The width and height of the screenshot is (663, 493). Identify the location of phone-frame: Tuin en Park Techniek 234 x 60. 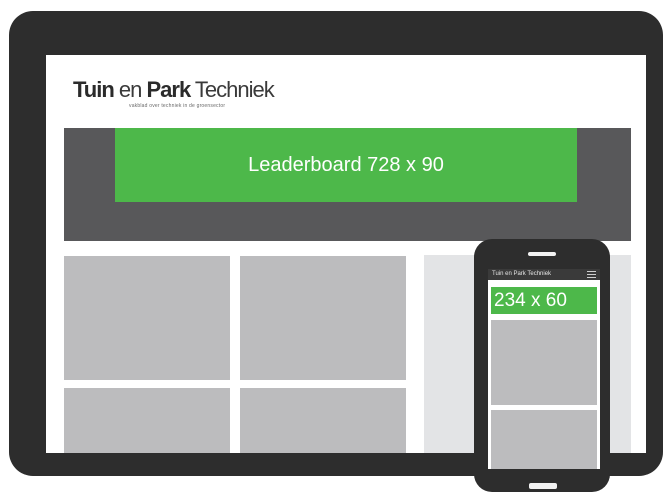
(542, 365).